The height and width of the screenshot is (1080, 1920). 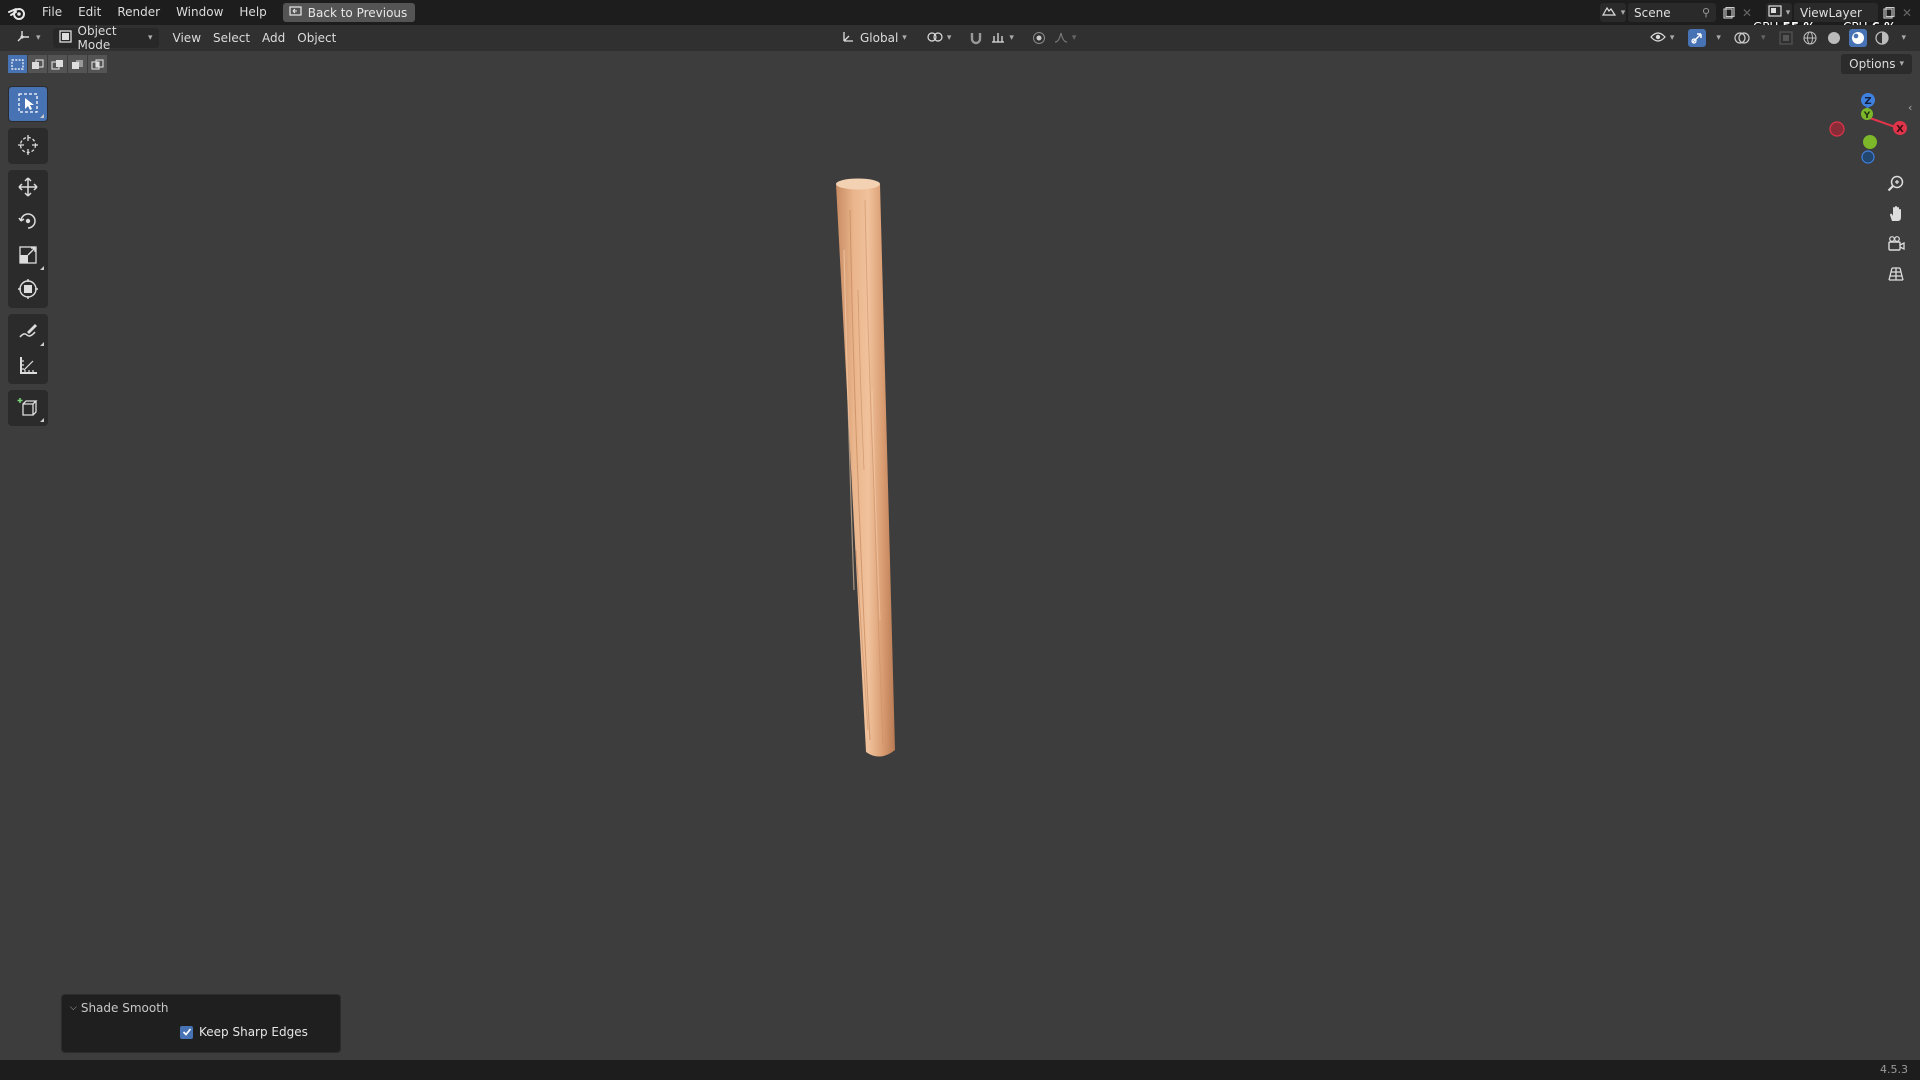 I want to click on annotate-pencil-icon, so click(x=28, y=332).